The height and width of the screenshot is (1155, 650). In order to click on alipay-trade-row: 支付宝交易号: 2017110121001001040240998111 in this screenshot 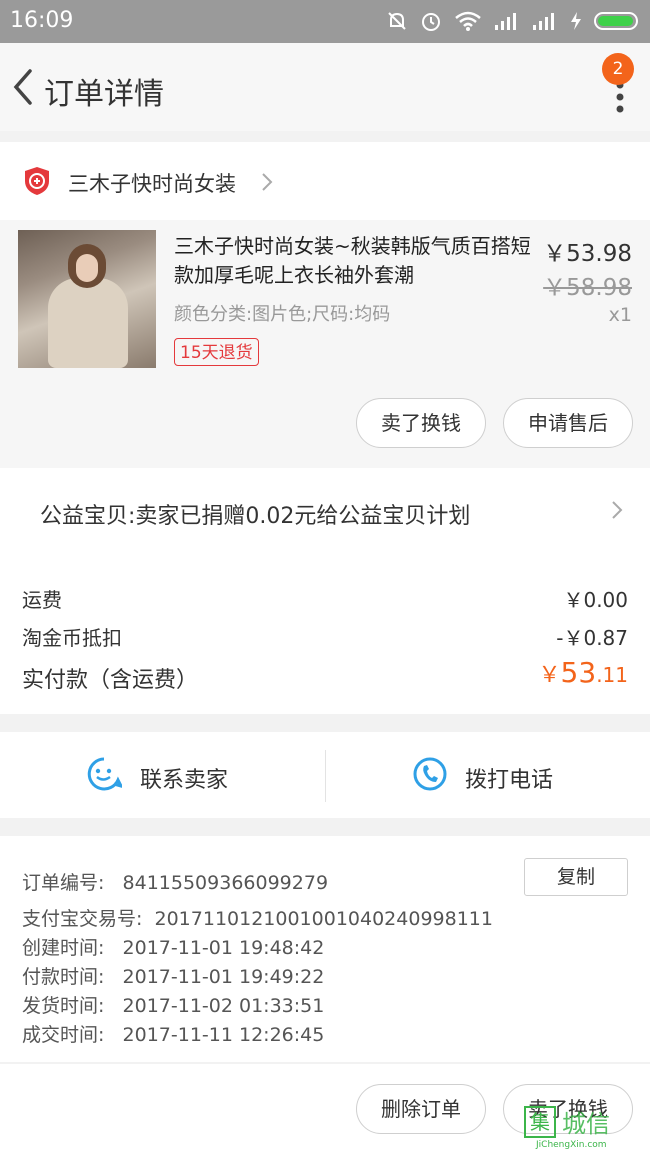, I will do `click(257, 917)`.